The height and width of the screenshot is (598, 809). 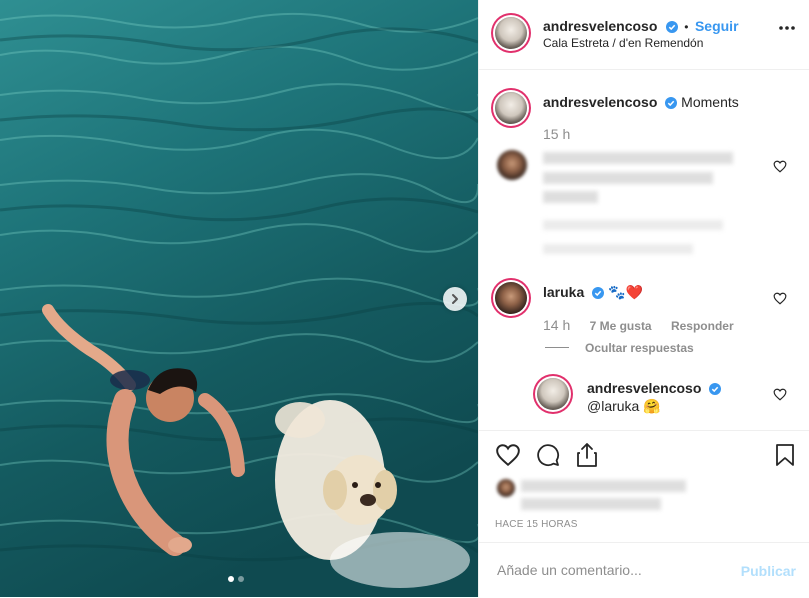 I want to click on comment-icon, so click(x=548, y=455).